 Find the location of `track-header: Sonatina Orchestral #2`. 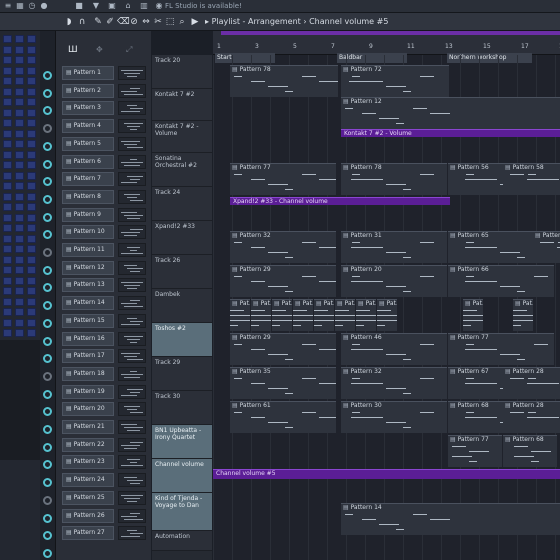

track-header: Sonatina Orchestral #2 is located at coordinates (182, 170).